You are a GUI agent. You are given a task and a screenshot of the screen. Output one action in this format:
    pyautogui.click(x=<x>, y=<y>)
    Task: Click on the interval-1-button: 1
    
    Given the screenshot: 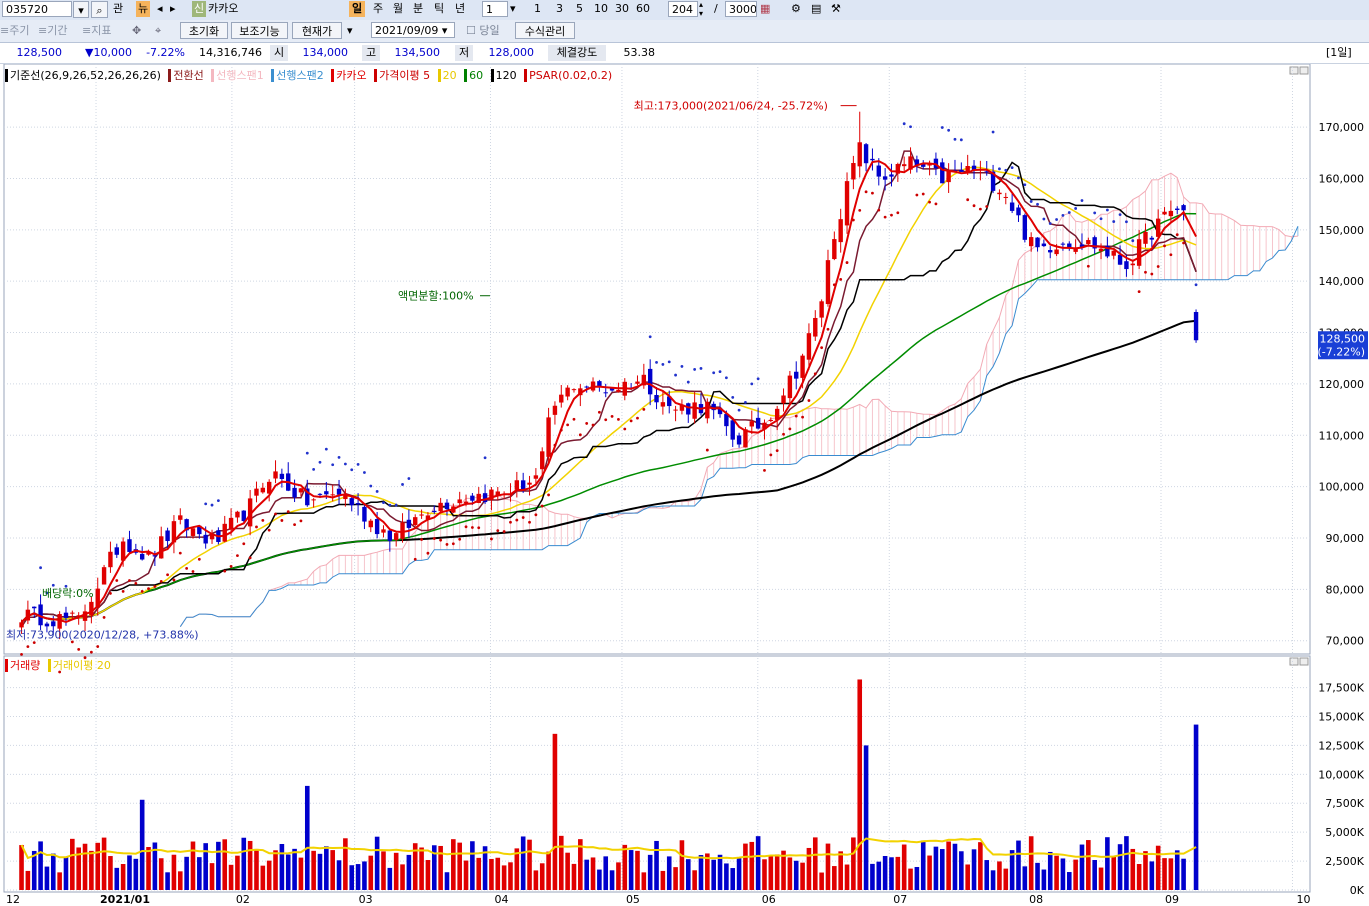 What is the action you would take?
    pyautogui.click(x=537, y=9)
    